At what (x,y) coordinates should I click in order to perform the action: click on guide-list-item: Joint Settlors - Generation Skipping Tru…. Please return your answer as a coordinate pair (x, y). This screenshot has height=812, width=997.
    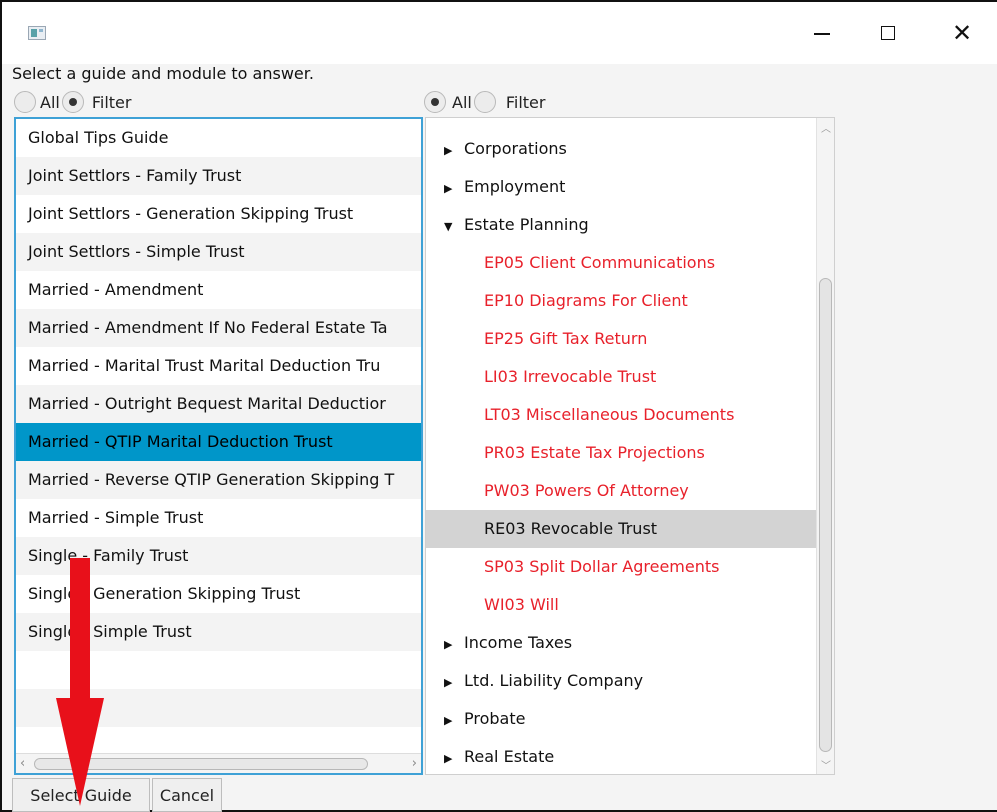
    Looking at the image, I should click on (218, 214).